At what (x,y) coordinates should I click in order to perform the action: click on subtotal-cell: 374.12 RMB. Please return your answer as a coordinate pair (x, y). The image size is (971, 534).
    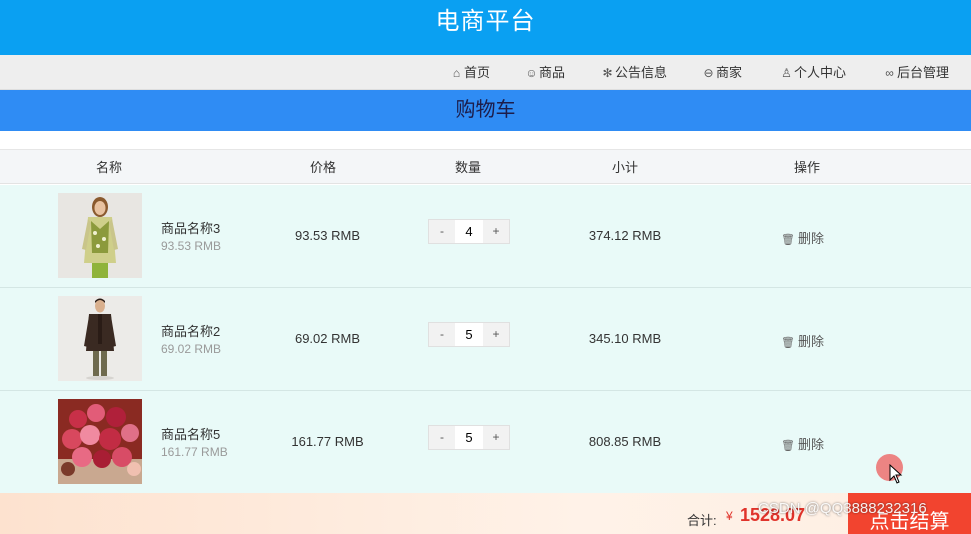
    Looking at the image, I should click on (625, 235).